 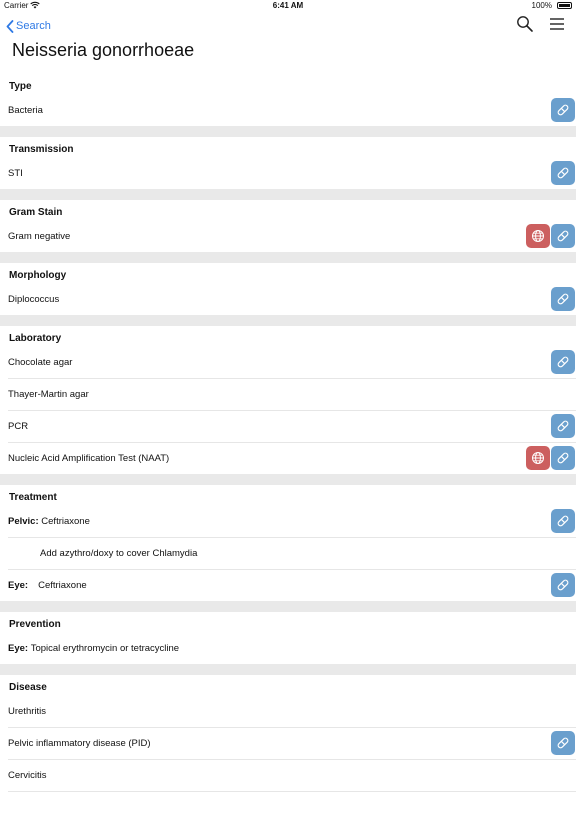 I want to click on row-text: Thayer-Martin agar, so click(x=48, y=394).